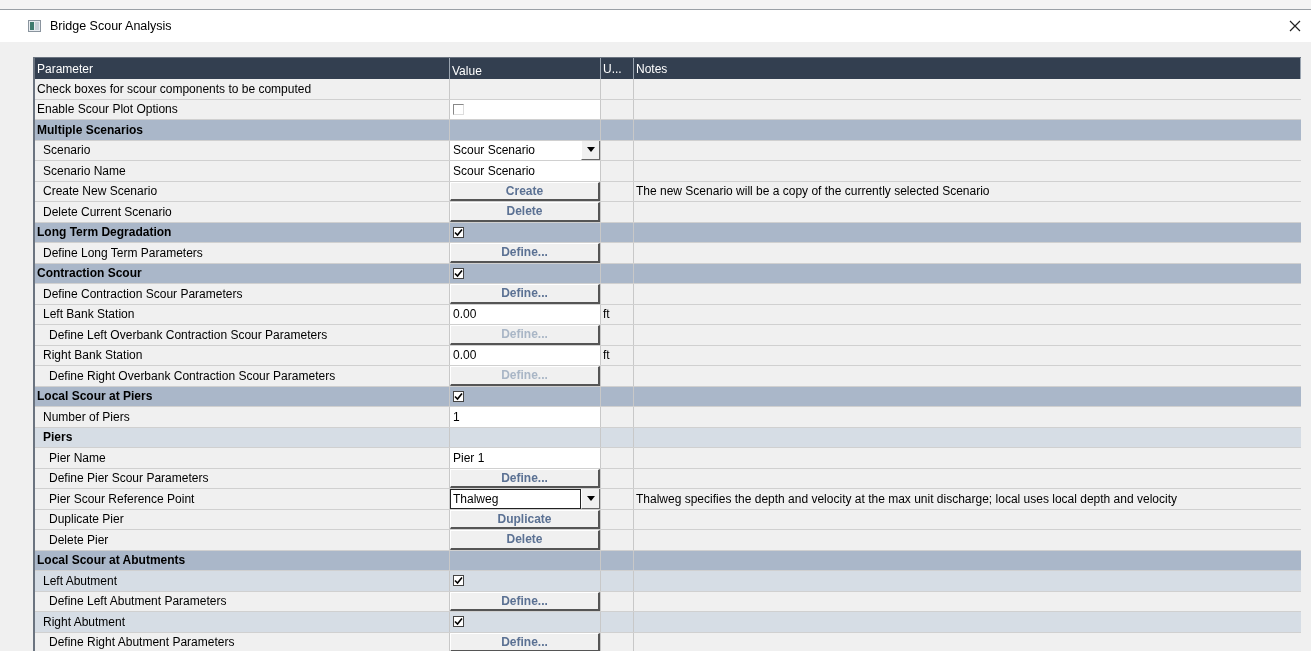 This screenshot has width=1311, height=651. Describe the element at coordinates (129, 478) in the screenshot. I see `parameter-label: Define Pier Scour Parameters` at that location.